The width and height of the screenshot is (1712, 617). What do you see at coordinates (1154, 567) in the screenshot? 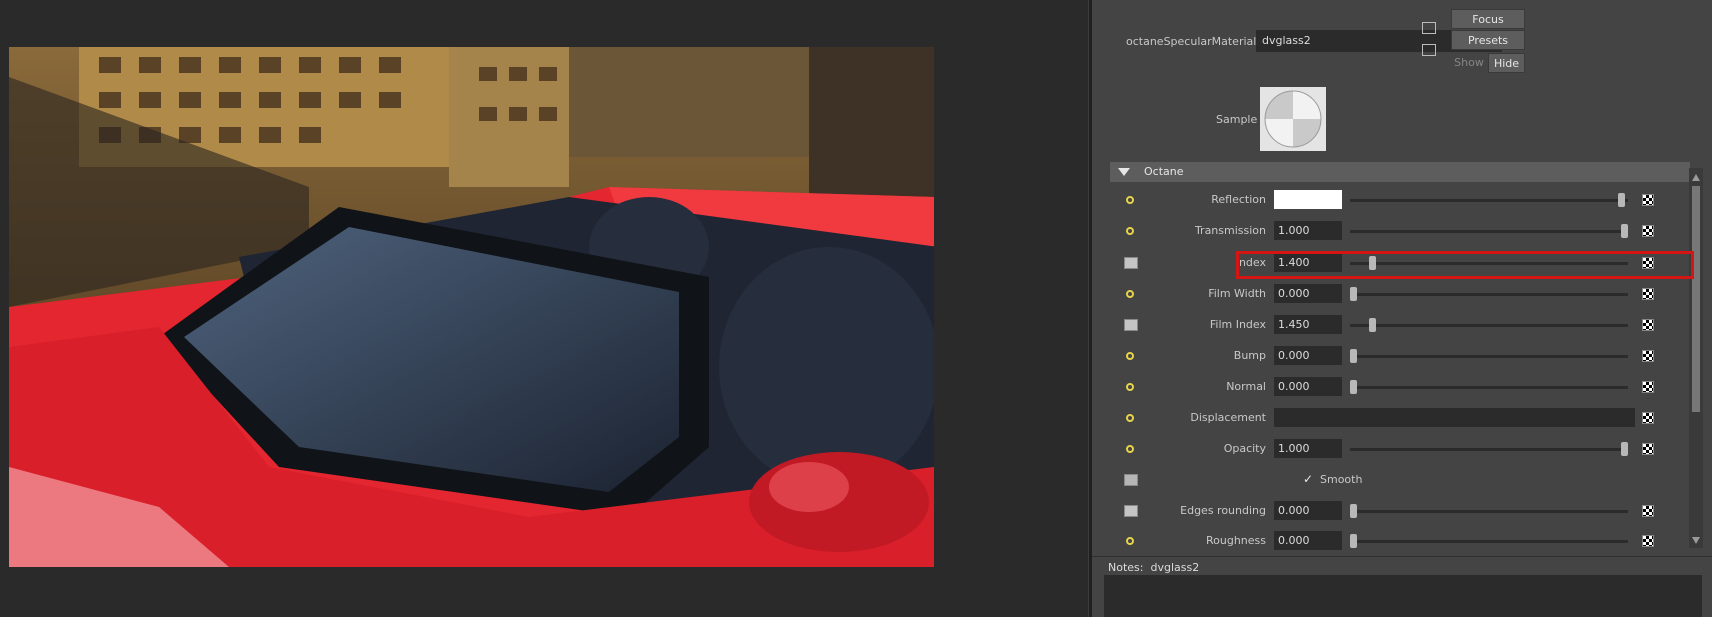
I see `notes-label: Notes: dvglass2` at bounding box center [1154, 567].